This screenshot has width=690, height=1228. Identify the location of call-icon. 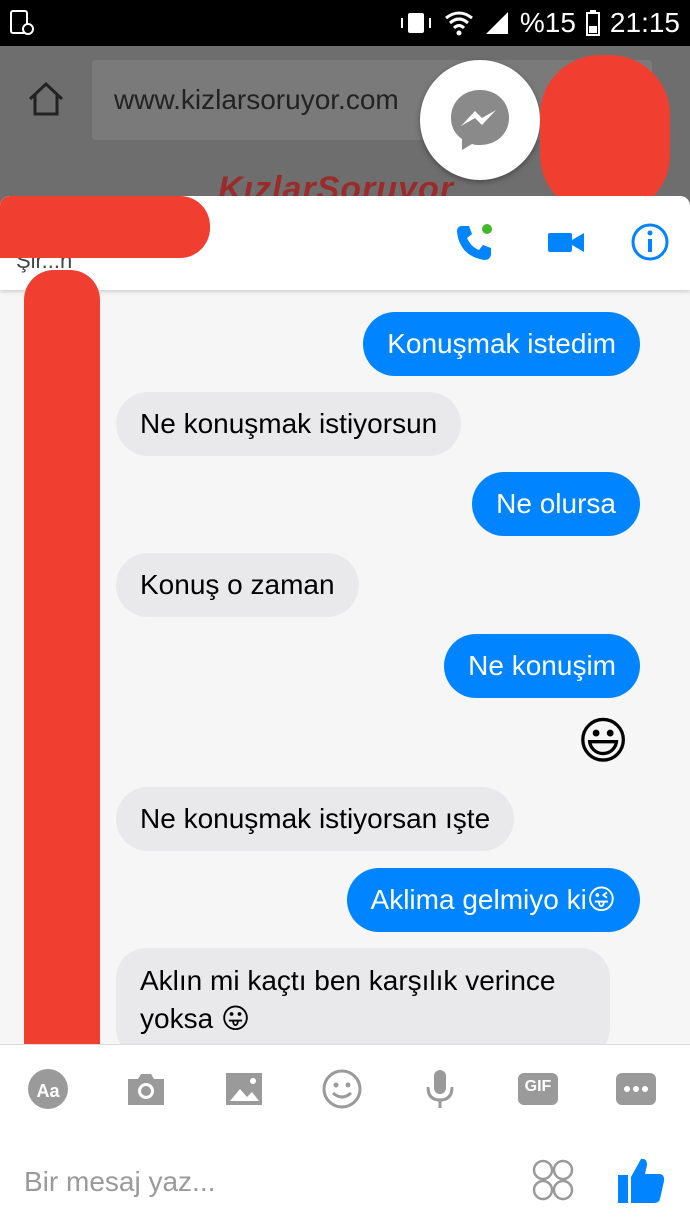
(474, 242).